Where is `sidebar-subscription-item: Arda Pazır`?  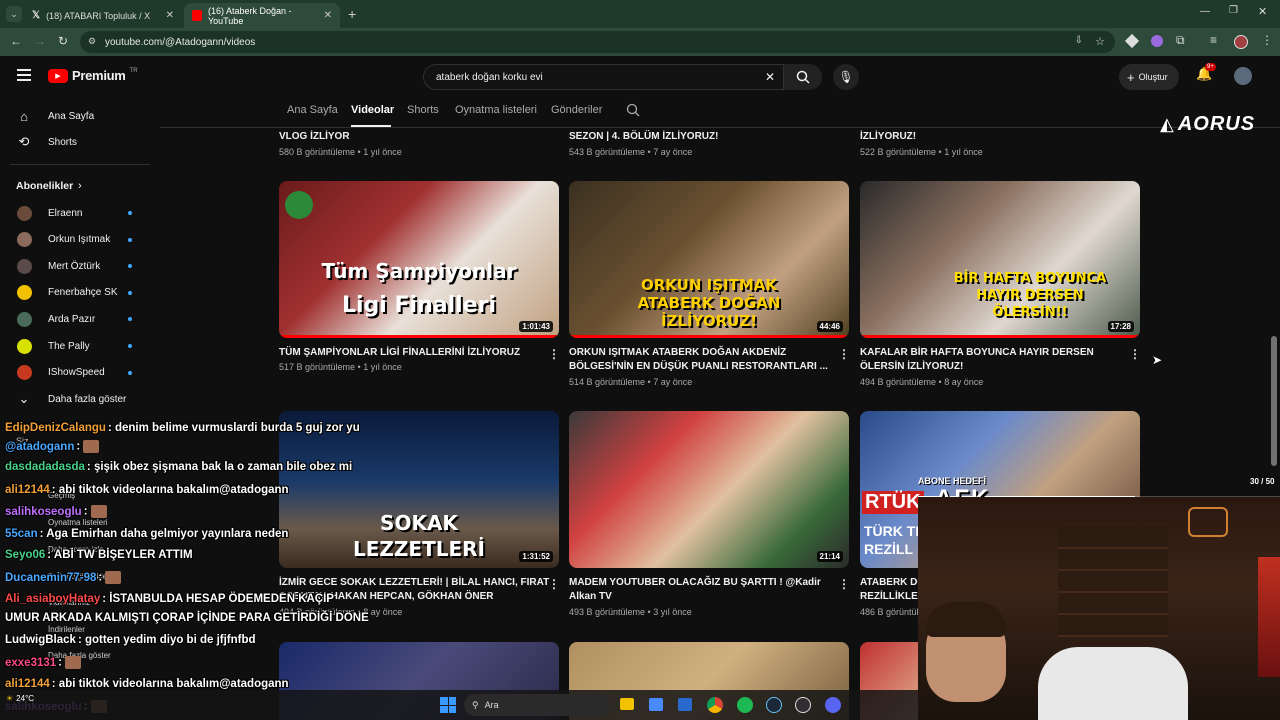
sidebar-subscription-item: Arda Pazır is located at coordinates (75, 319).